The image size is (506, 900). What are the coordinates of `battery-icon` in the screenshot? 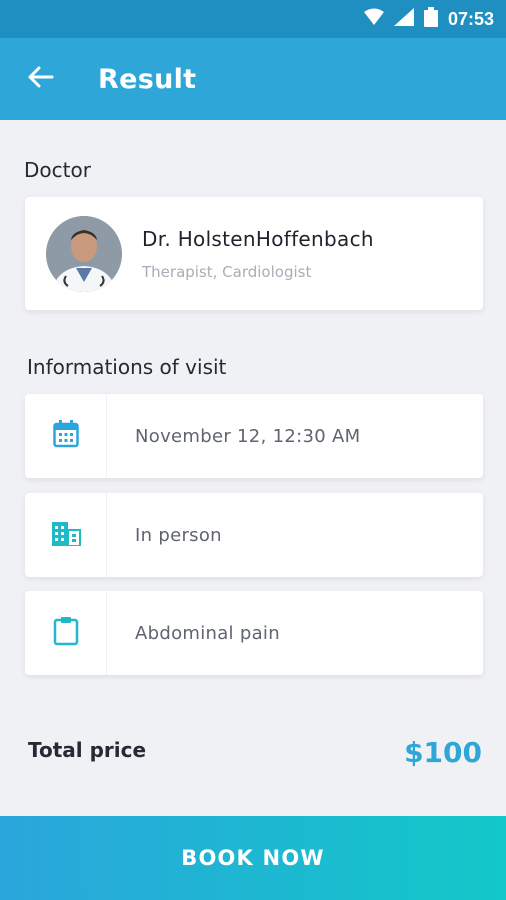 It's located at (430, 19).